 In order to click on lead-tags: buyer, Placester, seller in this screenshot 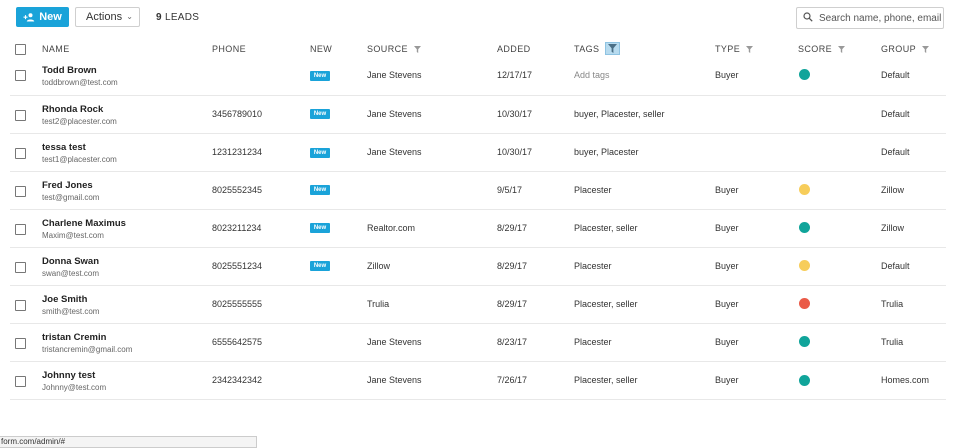, I will do `click(619, 114)`.